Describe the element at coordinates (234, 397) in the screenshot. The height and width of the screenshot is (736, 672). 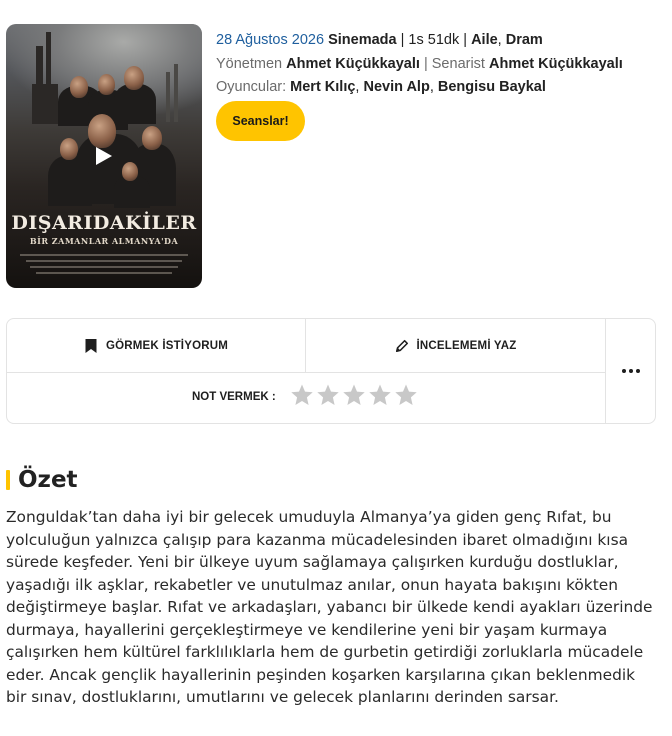
I see `rate-label: NOT VERMEK :` at that location.